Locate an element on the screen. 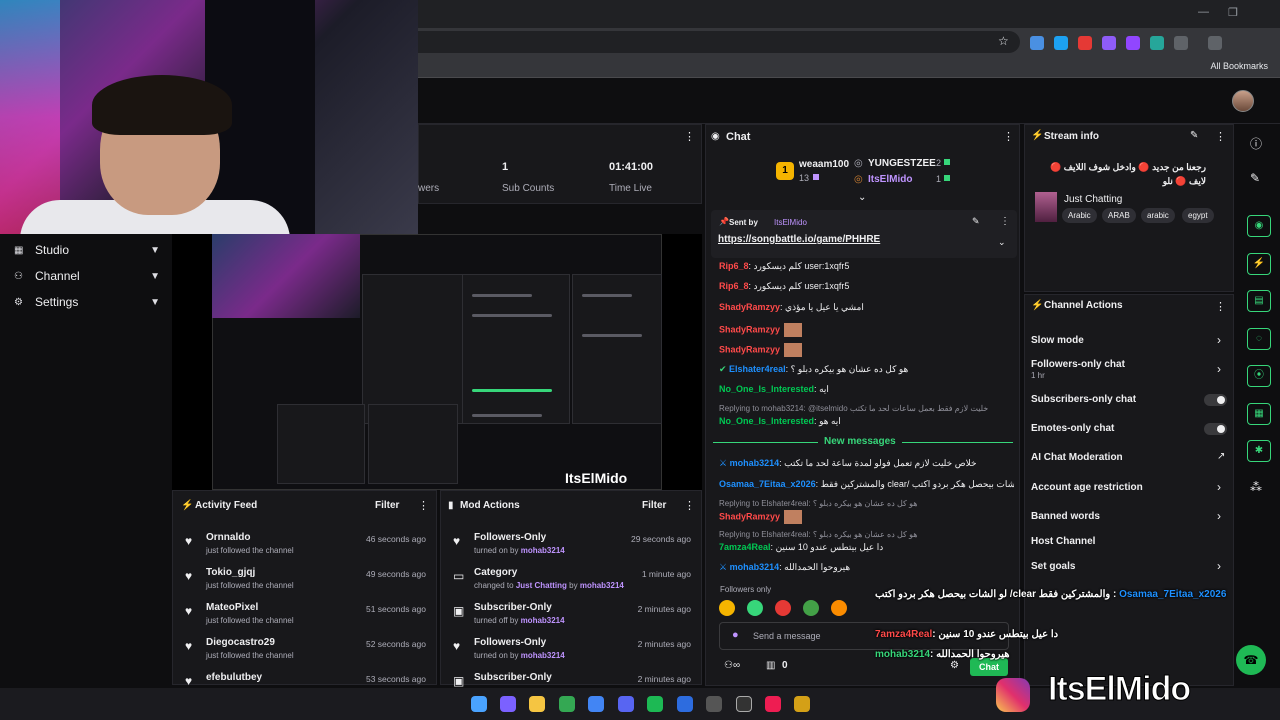 The height and width of the screenshot is (720, 1280). steam-icon is located at coordinates (714, 704).